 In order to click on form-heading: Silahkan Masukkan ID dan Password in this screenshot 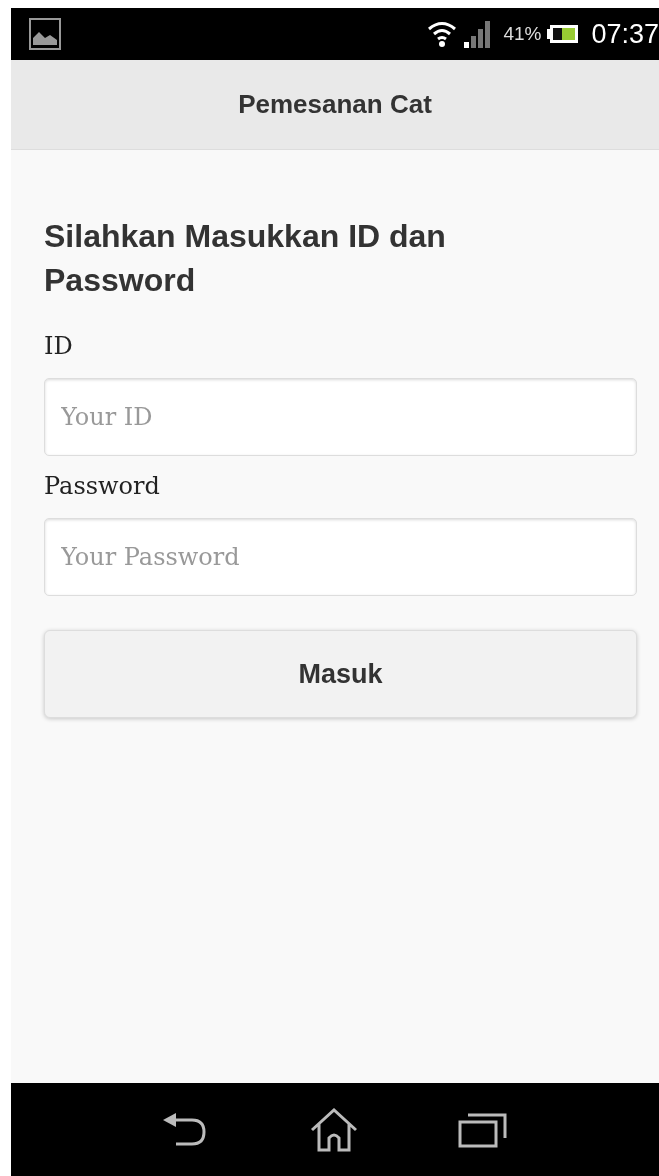, I will do `click(245, 258)`.